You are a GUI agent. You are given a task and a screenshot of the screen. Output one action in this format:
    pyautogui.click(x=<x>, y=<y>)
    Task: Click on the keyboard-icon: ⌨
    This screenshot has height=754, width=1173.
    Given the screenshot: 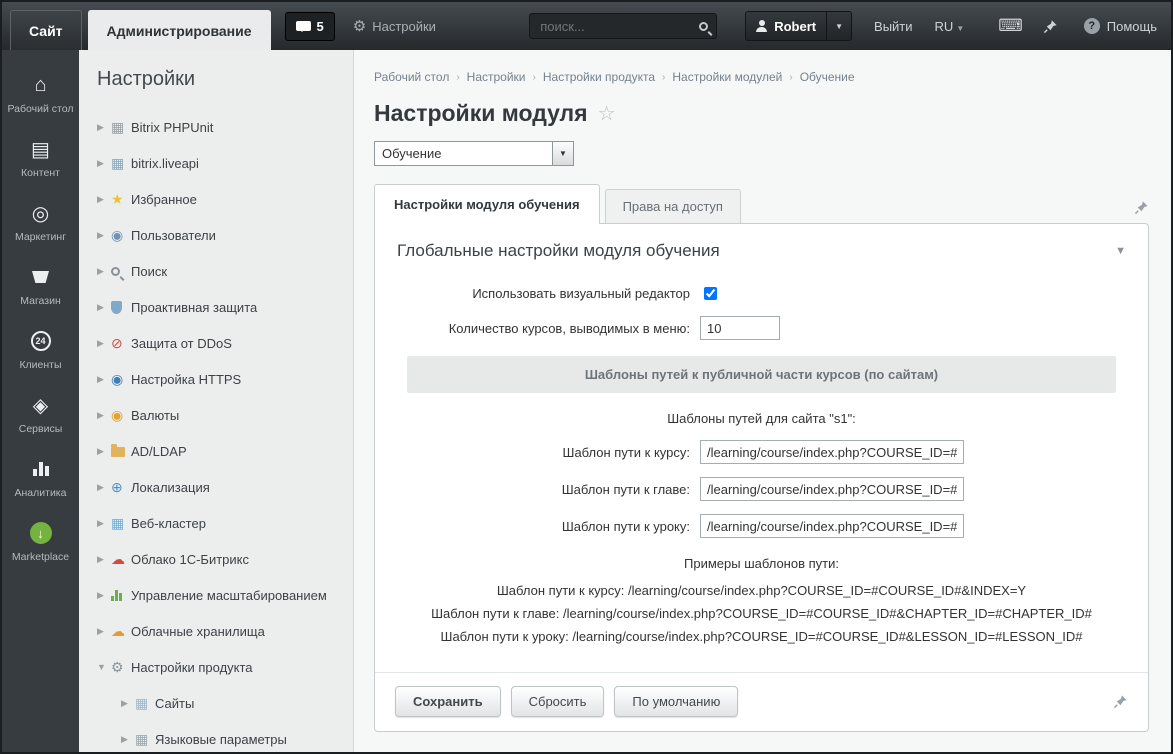 What is the action you would take?
    pyautogui.click(x=1010, y=26)
    